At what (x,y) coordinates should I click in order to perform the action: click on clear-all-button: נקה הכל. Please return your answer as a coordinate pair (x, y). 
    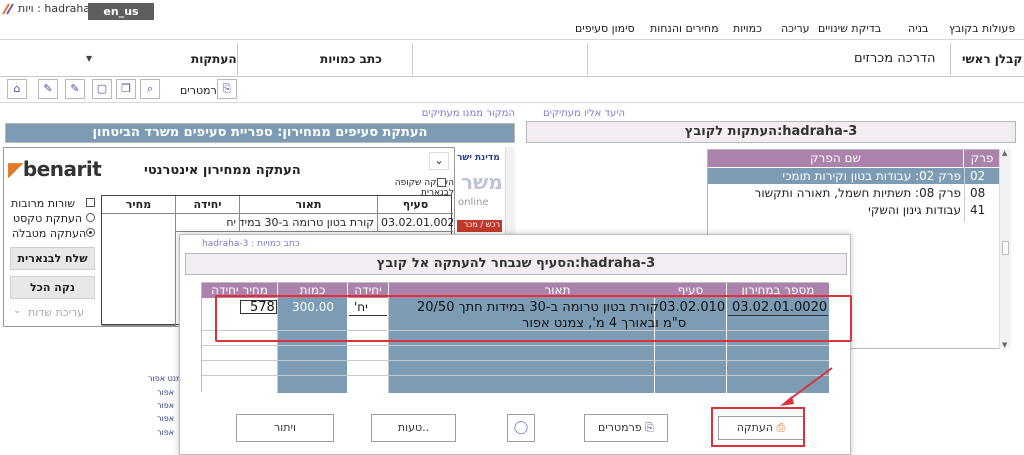
    Looking at the image, I should click on (52, 287).